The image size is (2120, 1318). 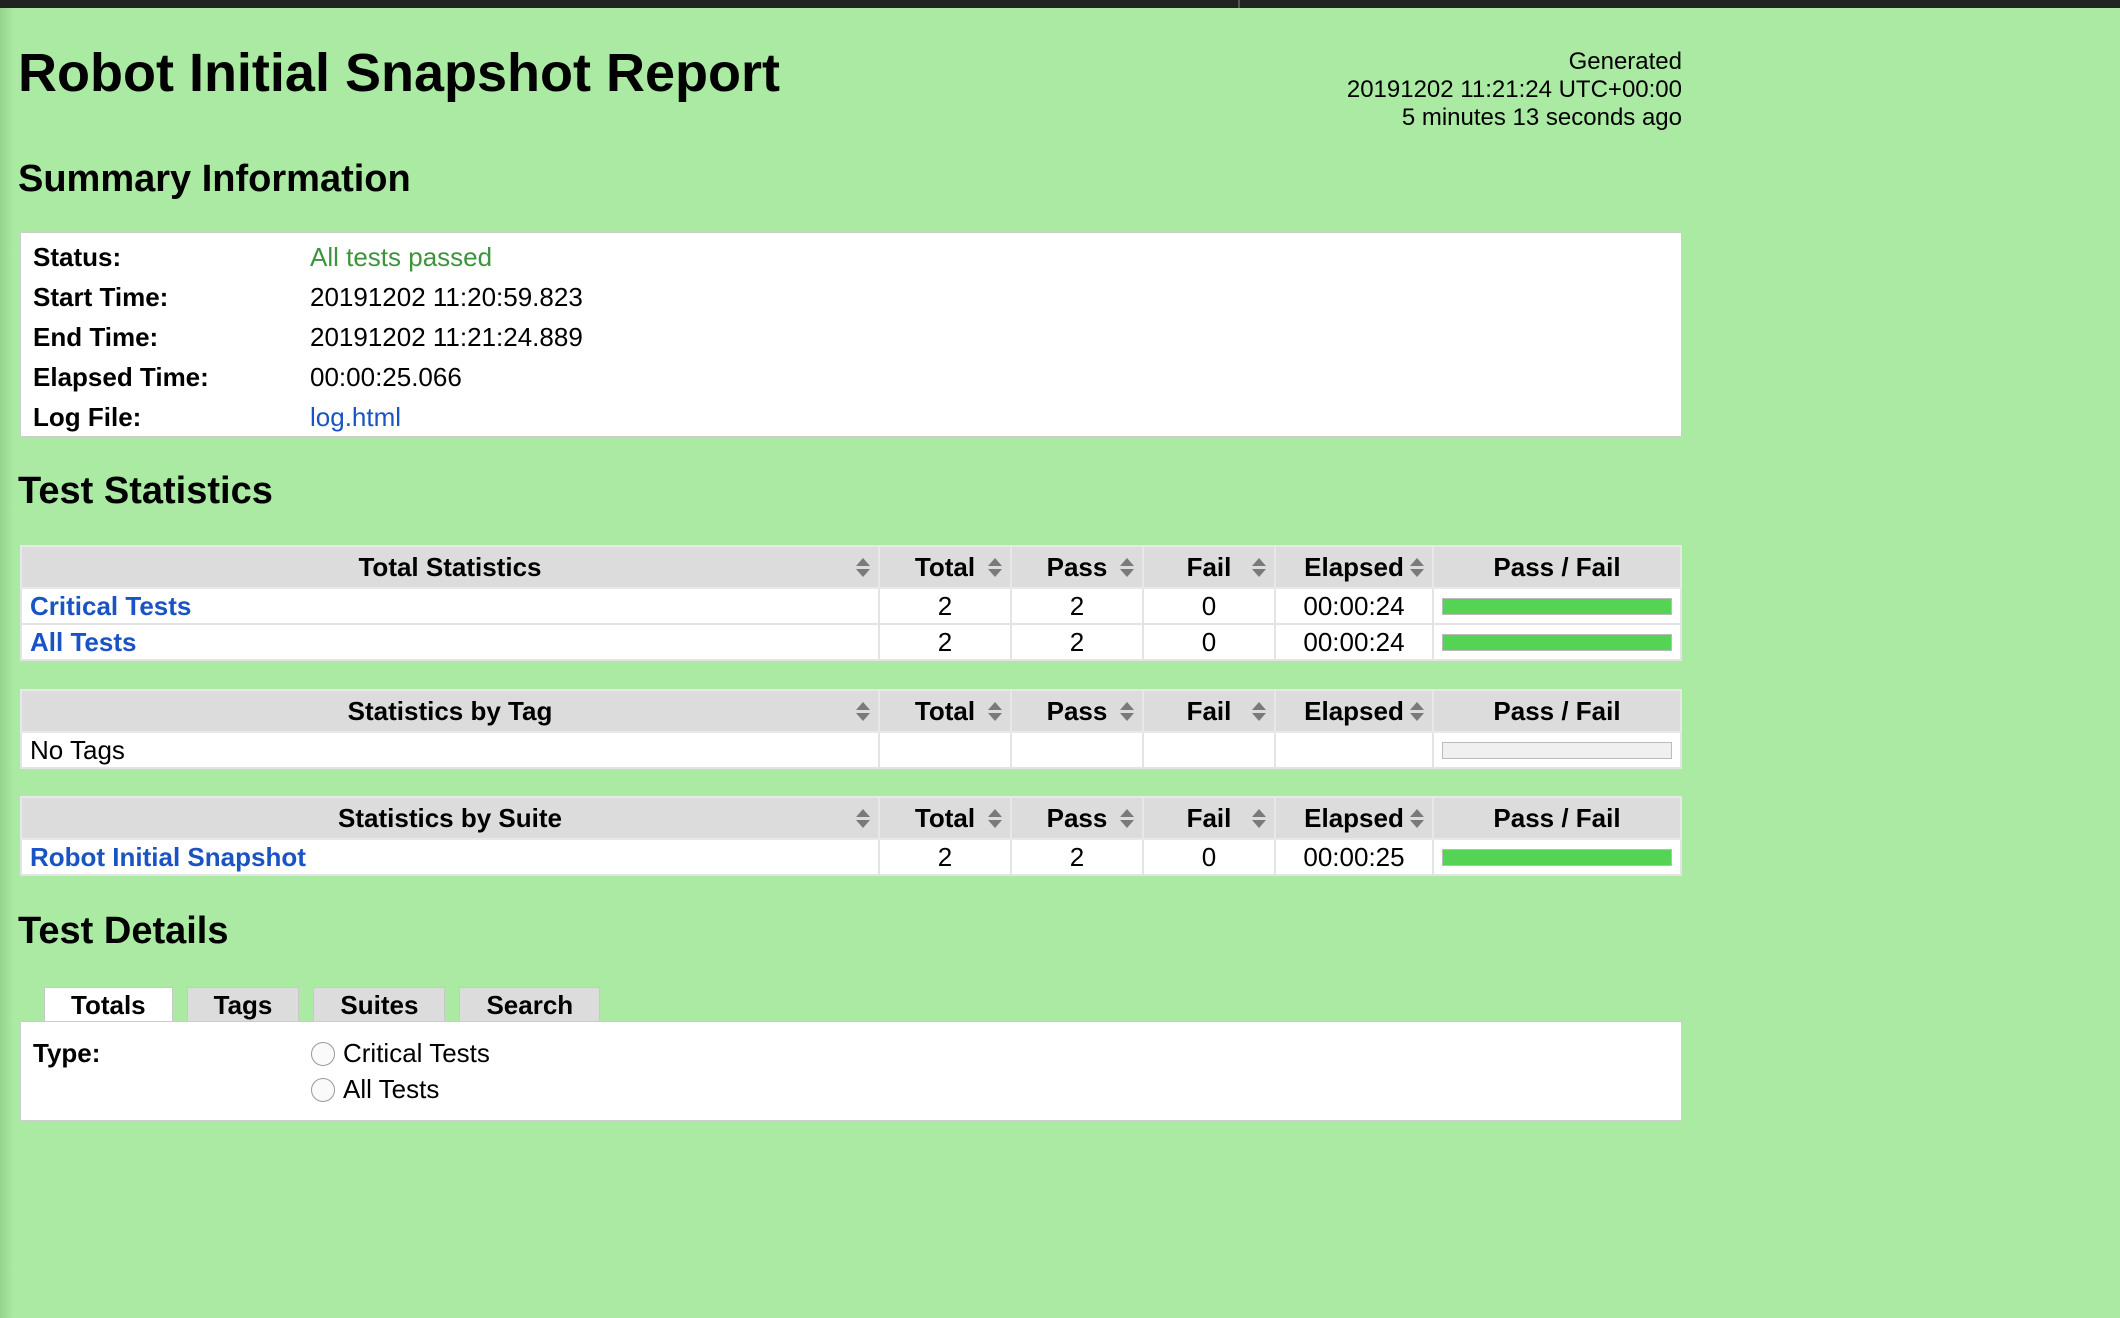 I want to click on summary-row-status: Status: All tests passed, so click(x=851, y=257).